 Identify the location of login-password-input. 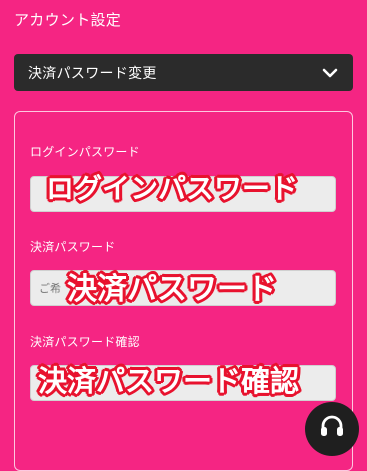
(183, 194).